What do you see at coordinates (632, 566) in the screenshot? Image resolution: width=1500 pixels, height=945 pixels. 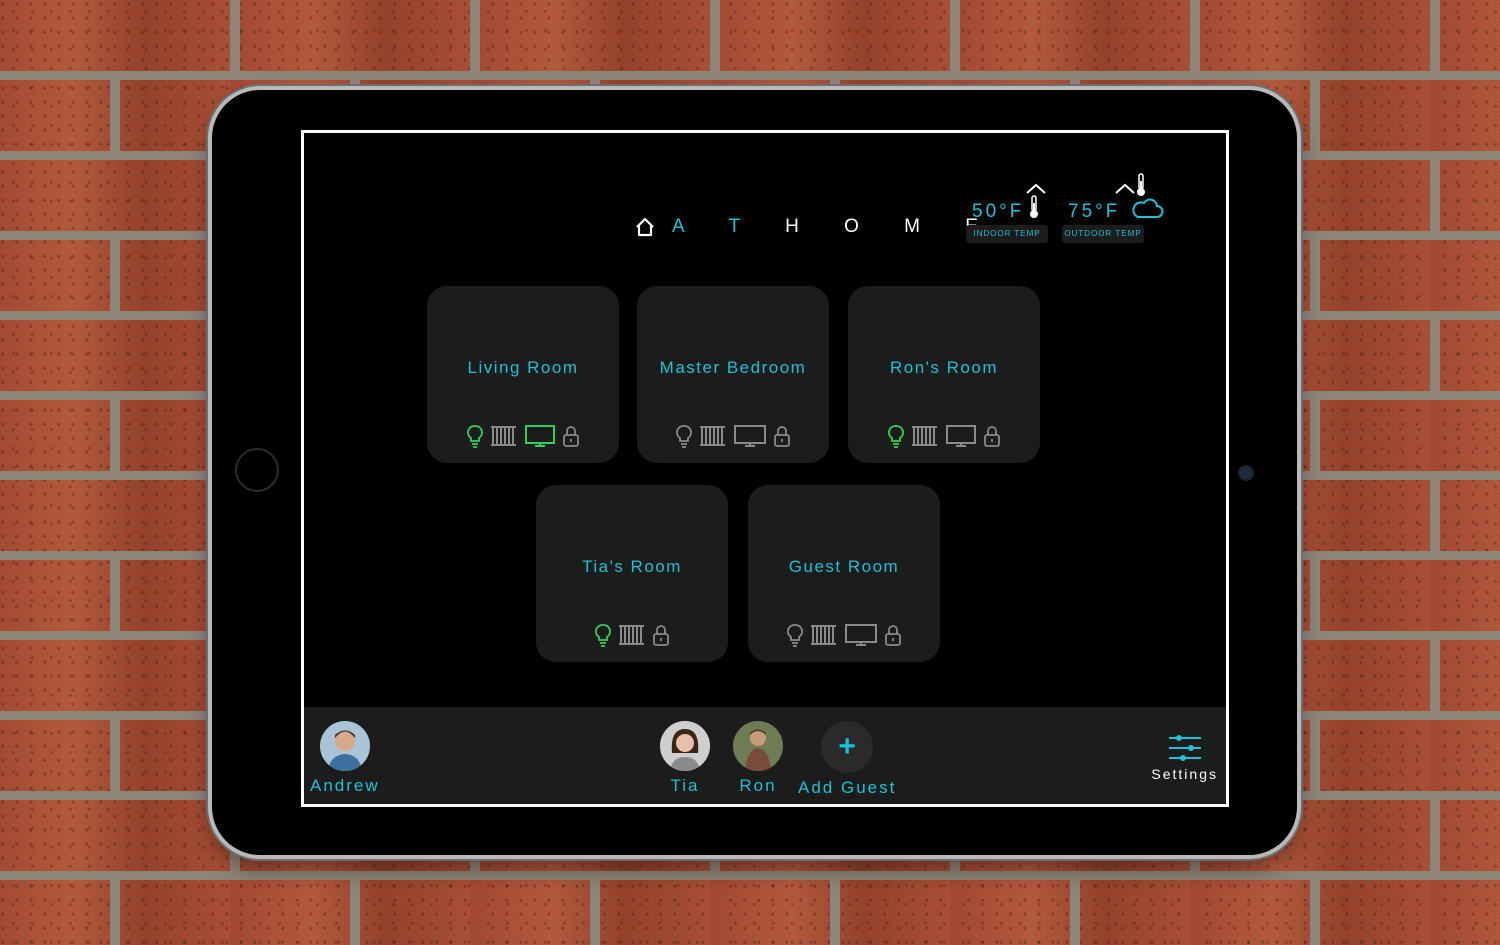 I see `room-name: Tia's Room` at bounding box center [632, 566].